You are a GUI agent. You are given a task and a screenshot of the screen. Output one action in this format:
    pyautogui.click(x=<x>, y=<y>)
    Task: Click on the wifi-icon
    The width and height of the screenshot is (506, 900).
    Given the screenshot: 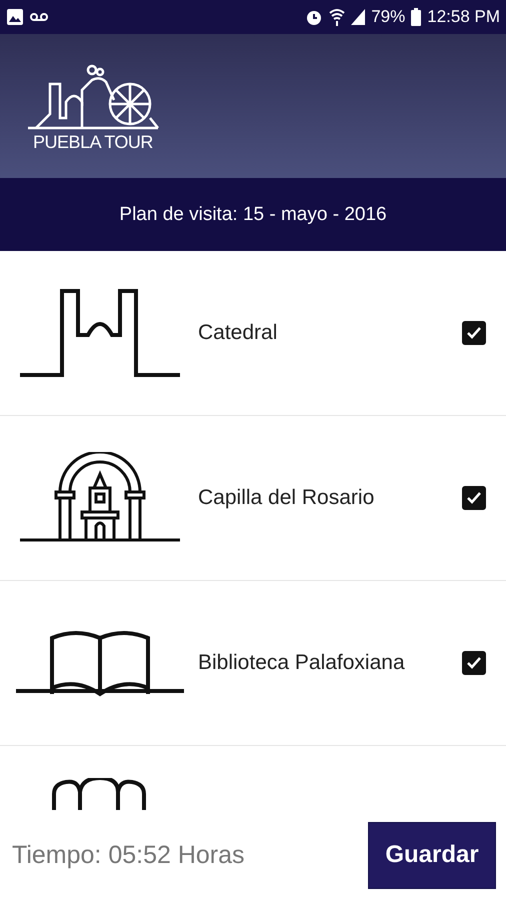 What is the action you would take?
    pyautogui.click(x=337, y=17)
    